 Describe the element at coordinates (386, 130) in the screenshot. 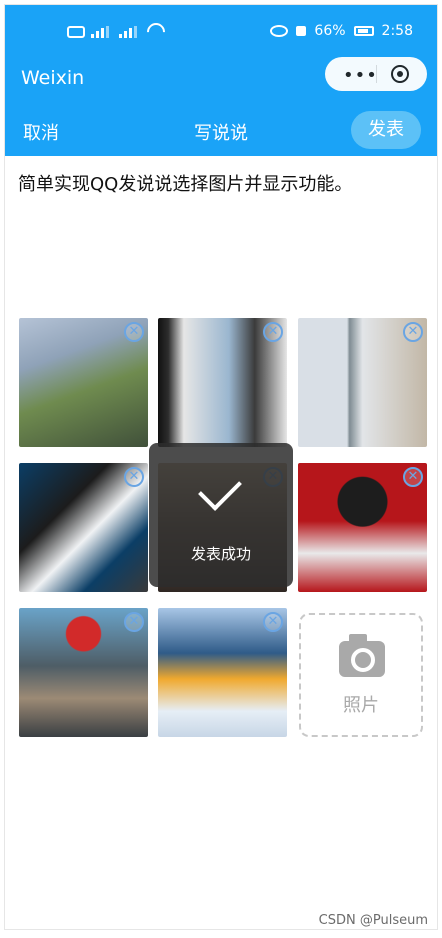

I see `publish-button: 发表` at that location.